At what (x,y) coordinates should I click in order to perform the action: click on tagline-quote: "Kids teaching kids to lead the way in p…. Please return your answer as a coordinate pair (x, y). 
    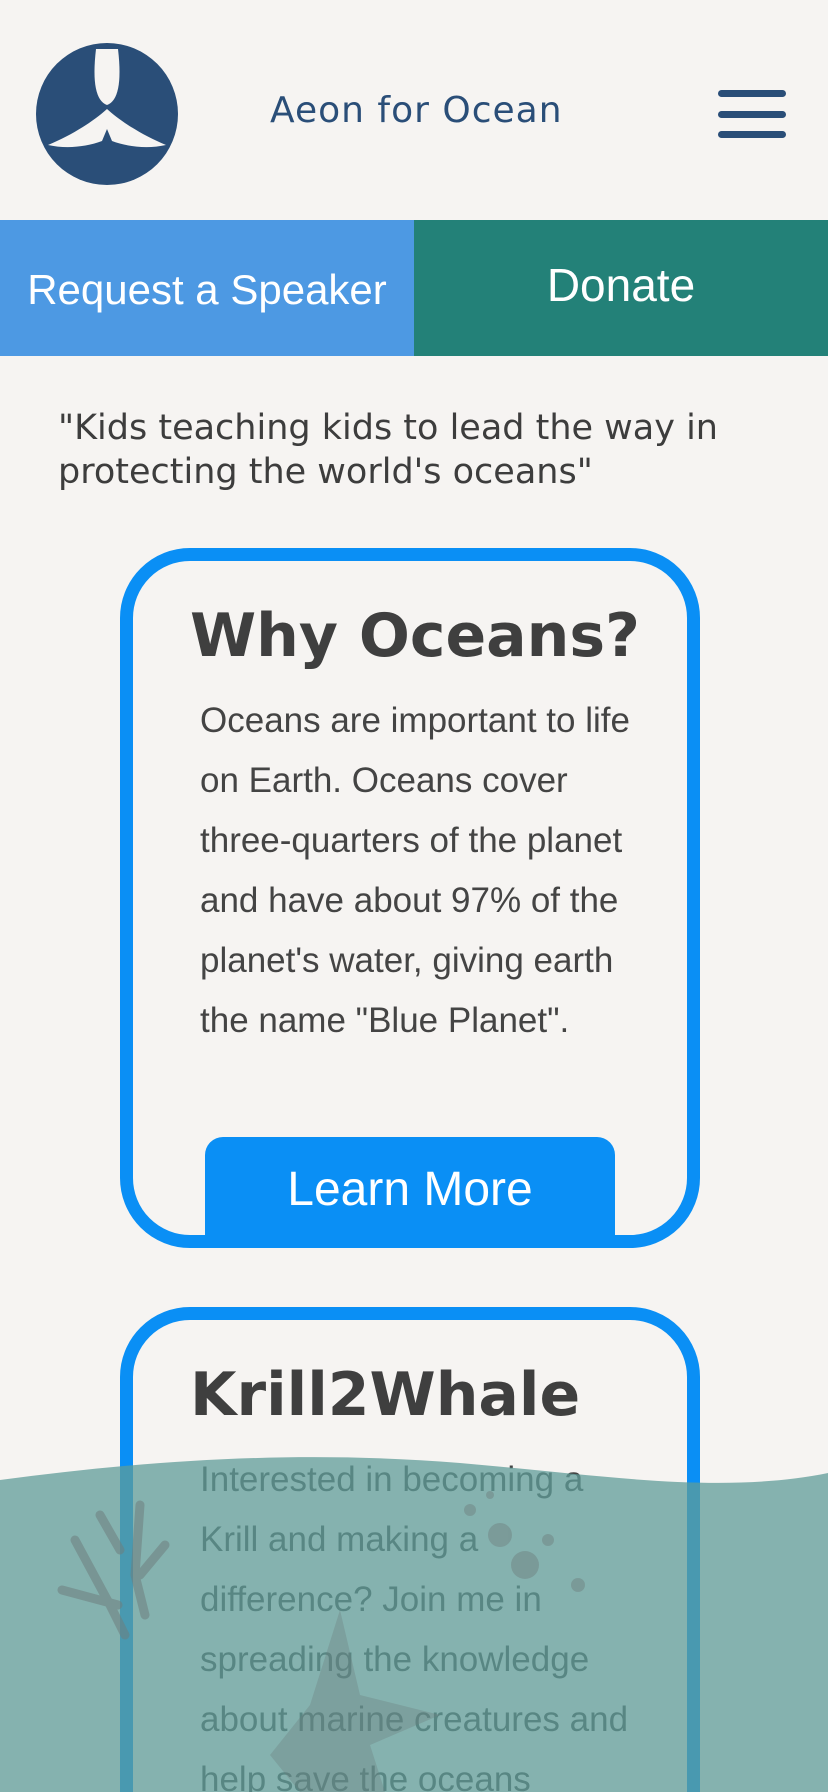
    Looking at the image, I should click on (388, 450).